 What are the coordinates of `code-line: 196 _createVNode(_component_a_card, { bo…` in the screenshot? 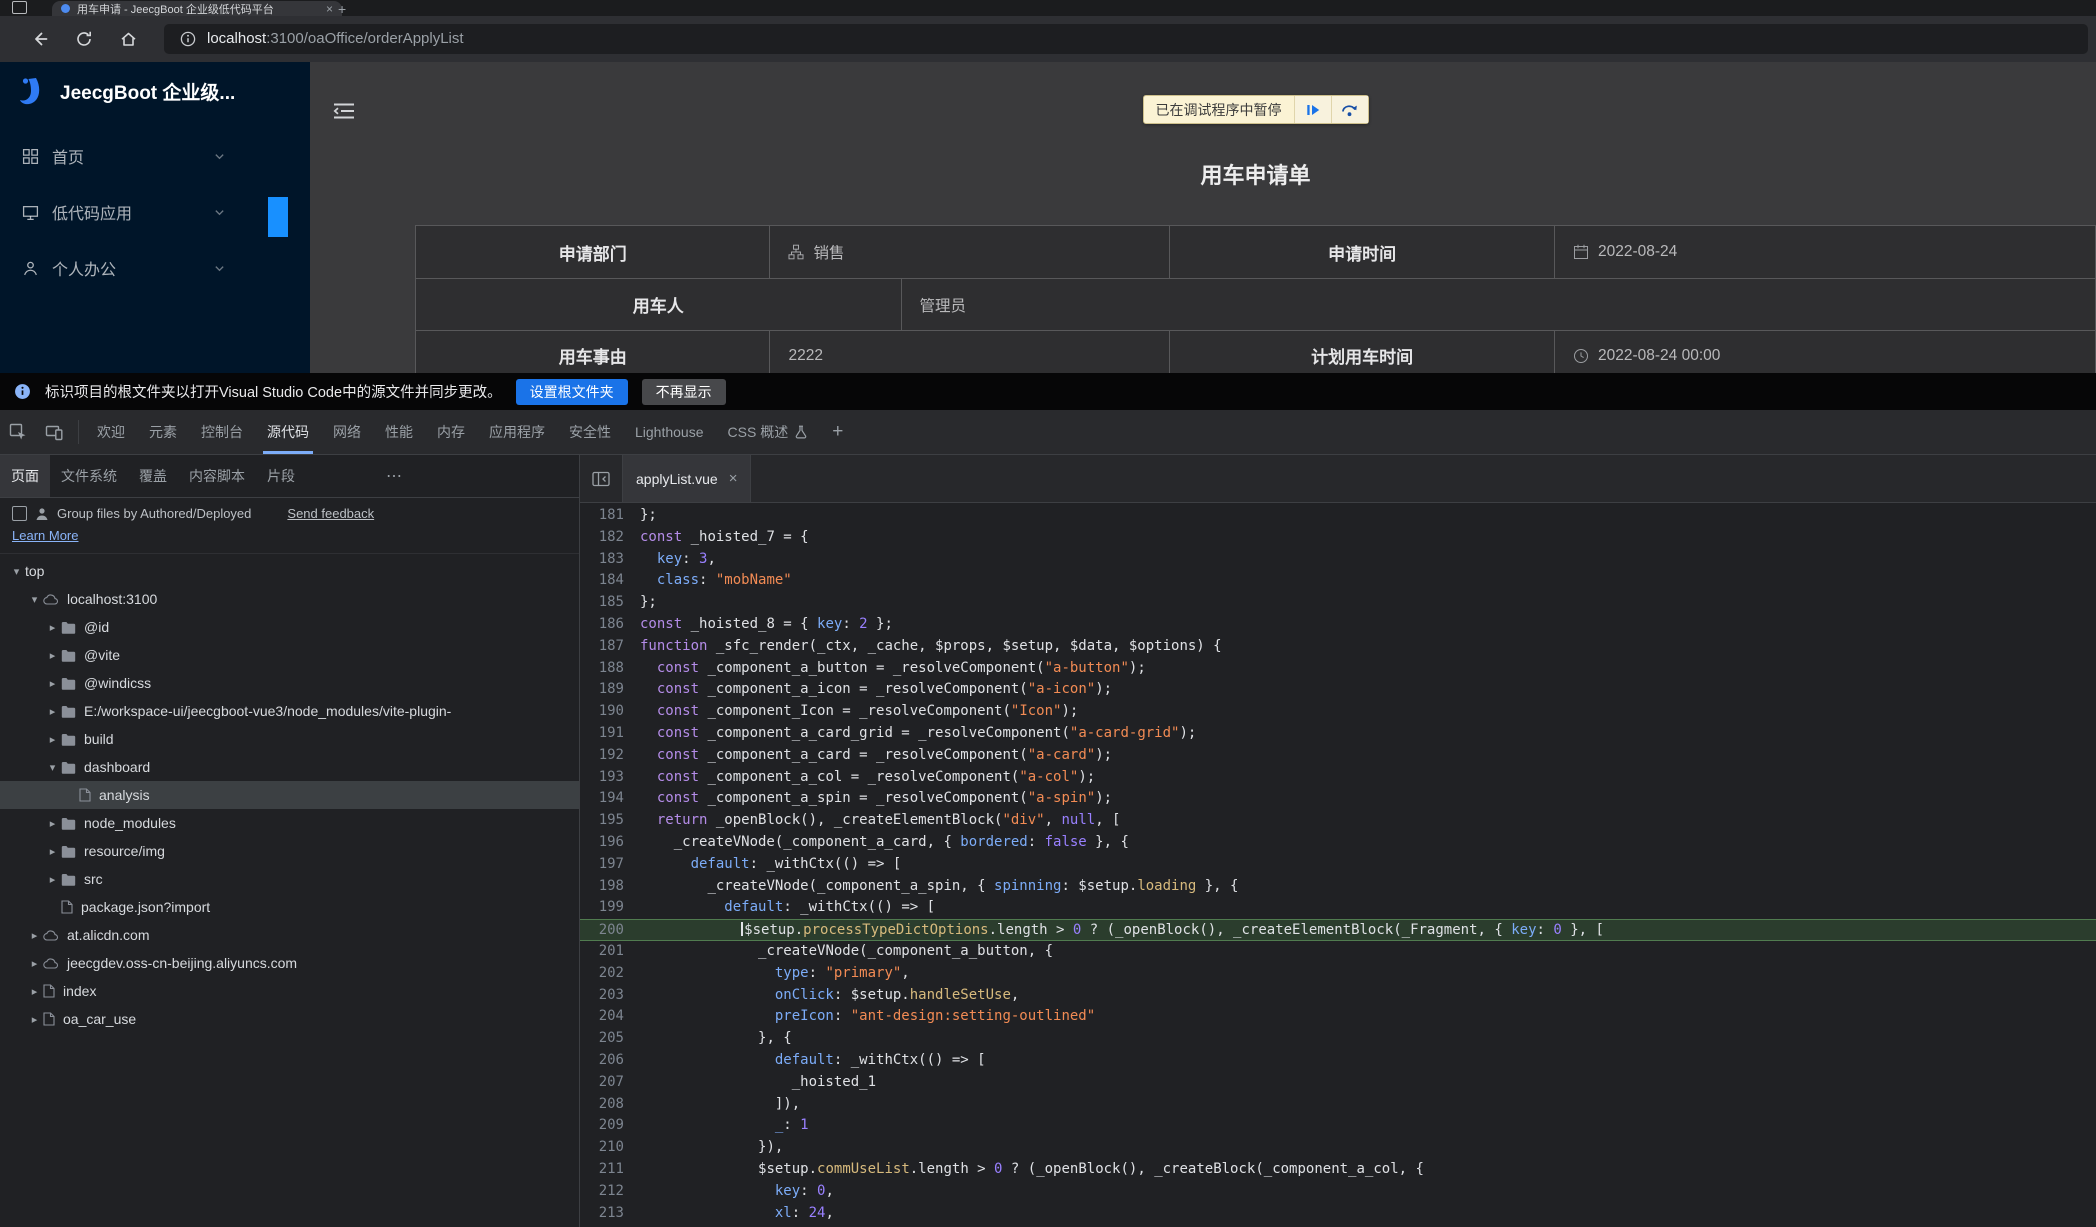 It's located at (1338, 843).